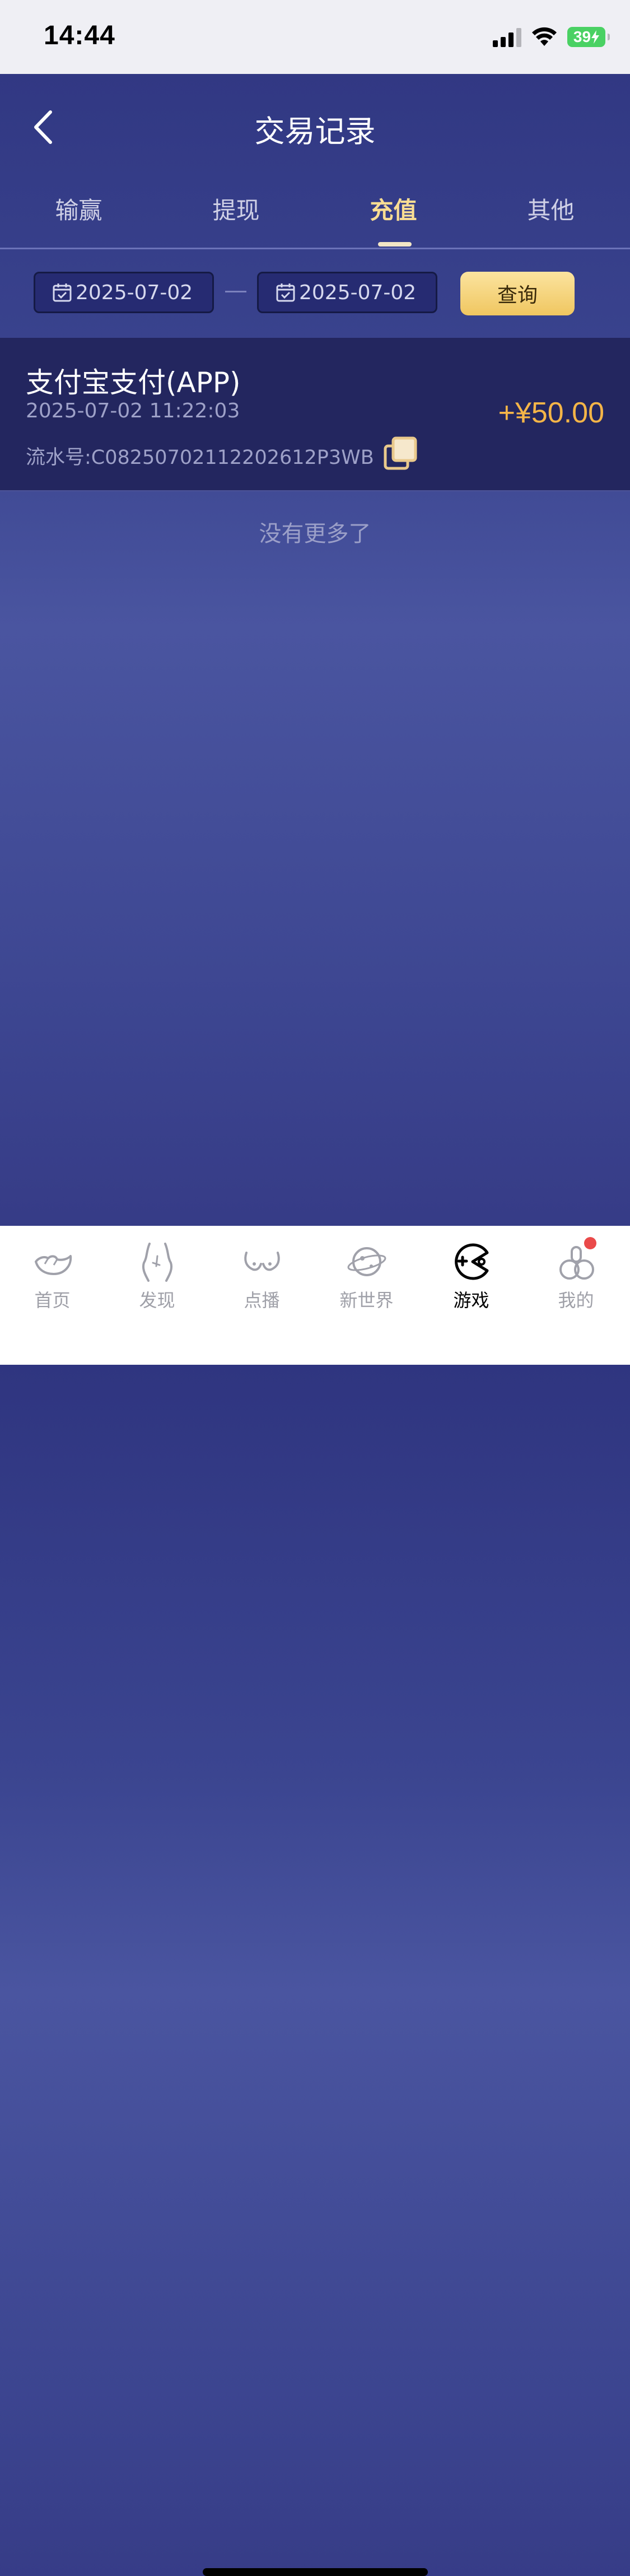 This screenshot has width=630, height=2576. What do you see at coordinates (53, 1300) in the screenshot?
I see `tabbar-label: 首页` at bounding box center [53, 1300].